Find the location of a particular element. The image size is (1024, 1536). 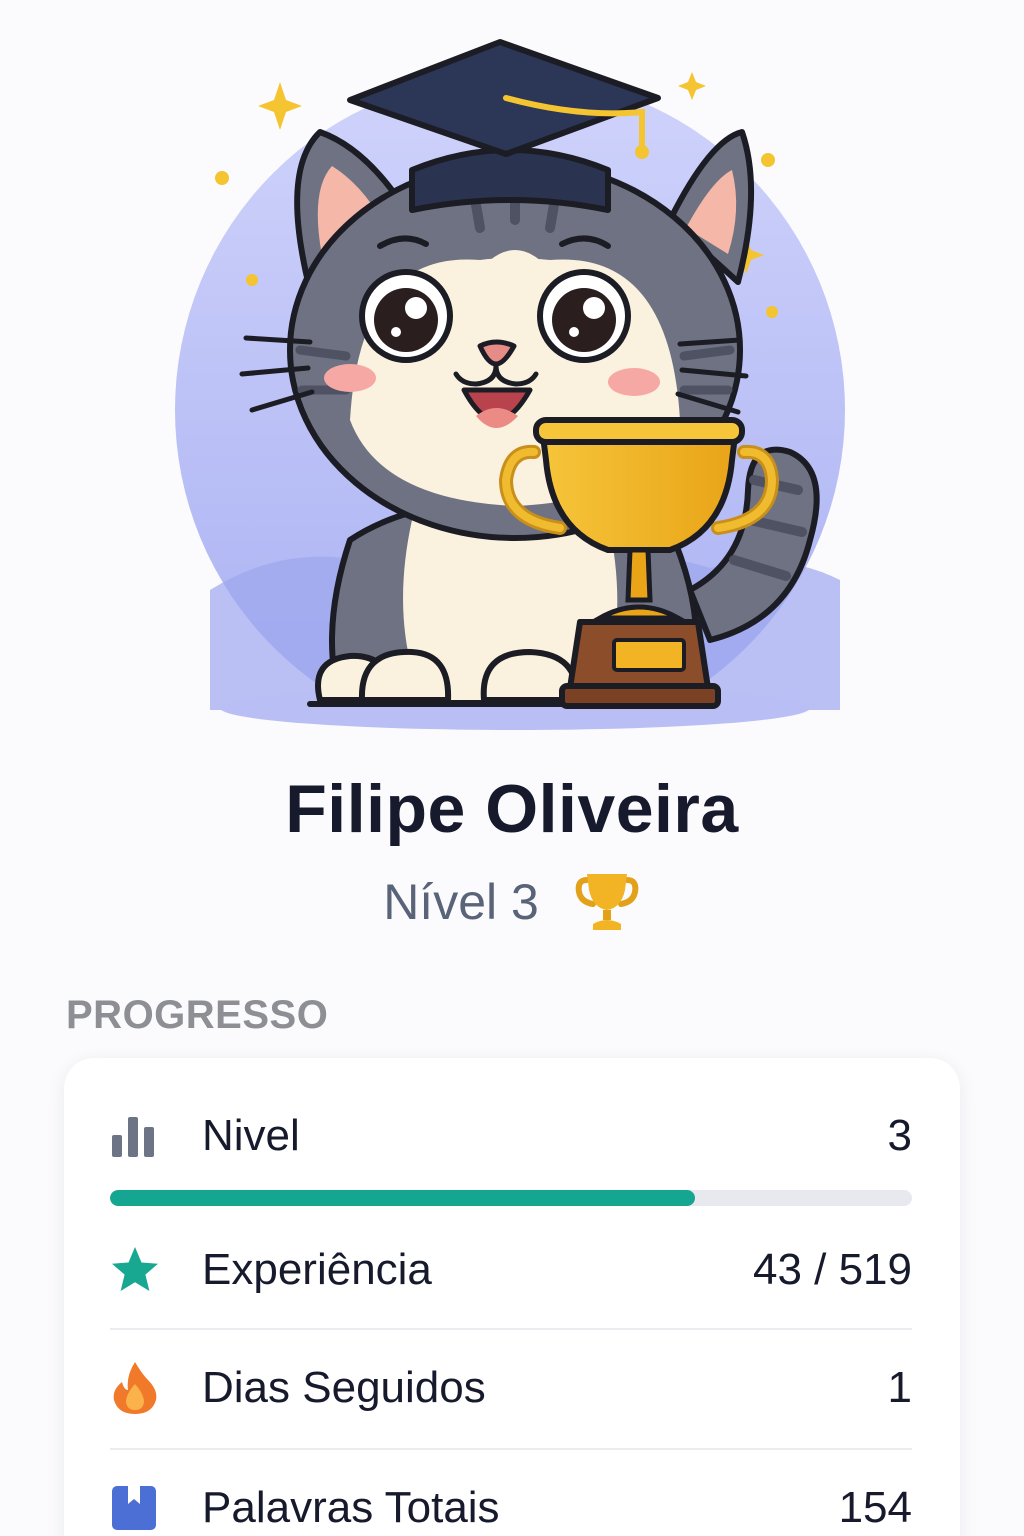

profile-name: Filipe Oliveira is located at coordinates (512, 809).